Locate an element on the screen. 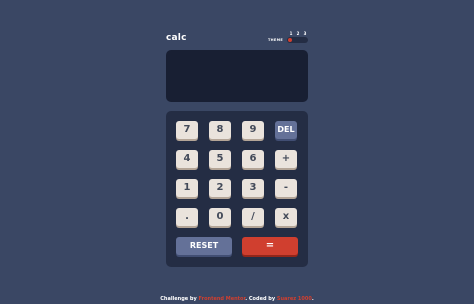 Image resolution: width=474 pixels, height=304 pixels. minus-button: - is located at coordinates (286, 188).